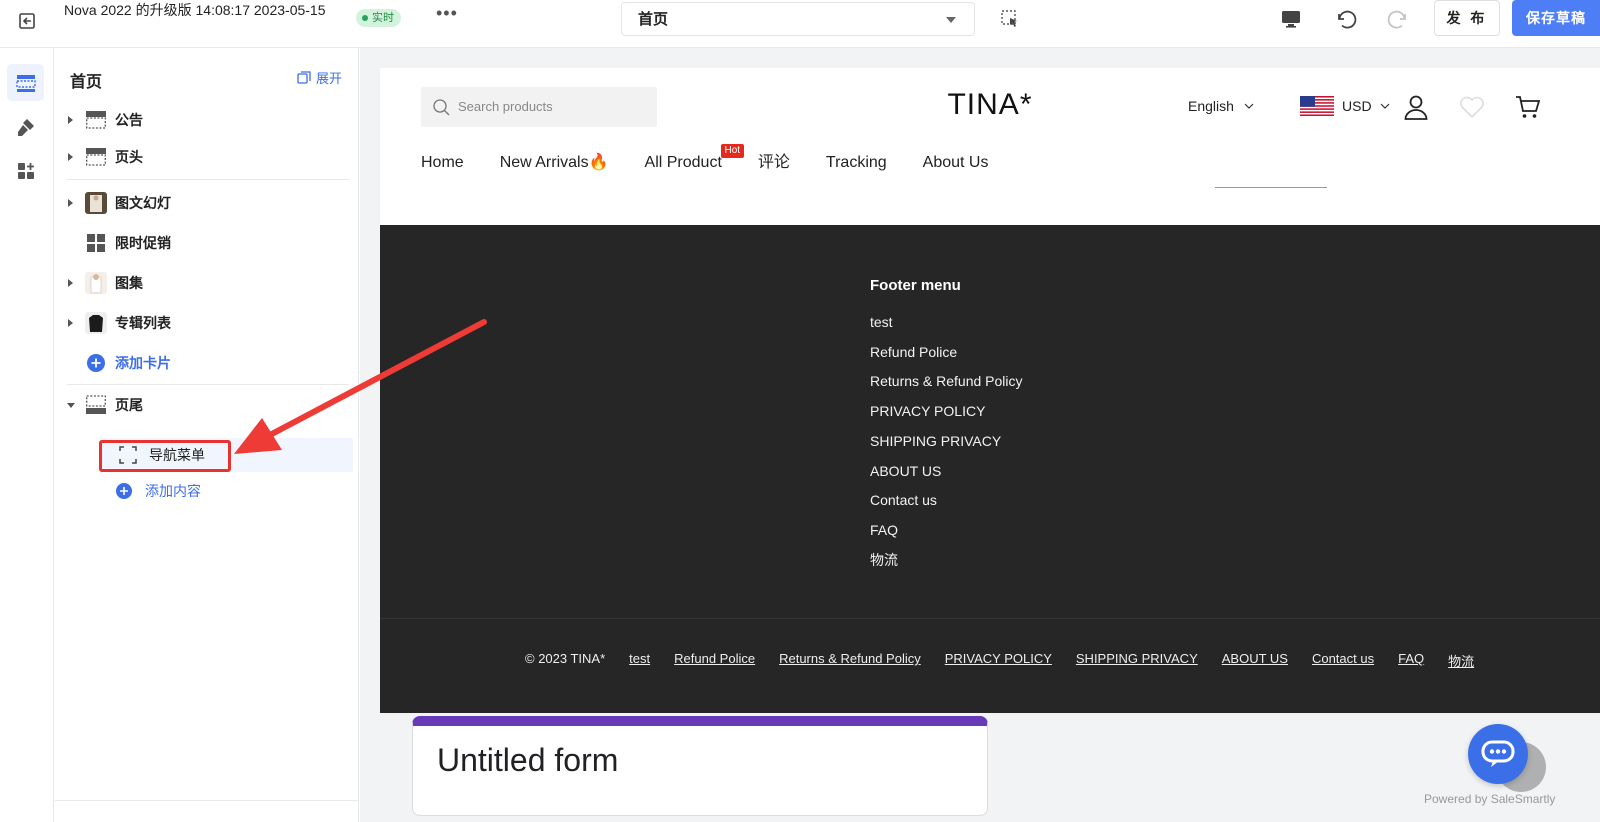 This screenshot has width=1600, height=822. What do you see at coordinates (565, 658) in the screenshot?
I see `copyright-text: © 2023 TINA*` at bounding box center [565, 658].